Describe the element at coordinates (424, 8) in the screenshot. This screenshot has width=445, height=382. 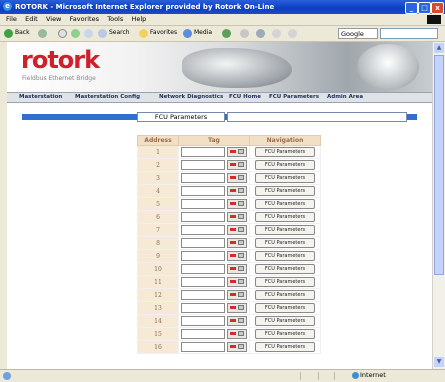
I see `maximize-button: □` at that location.